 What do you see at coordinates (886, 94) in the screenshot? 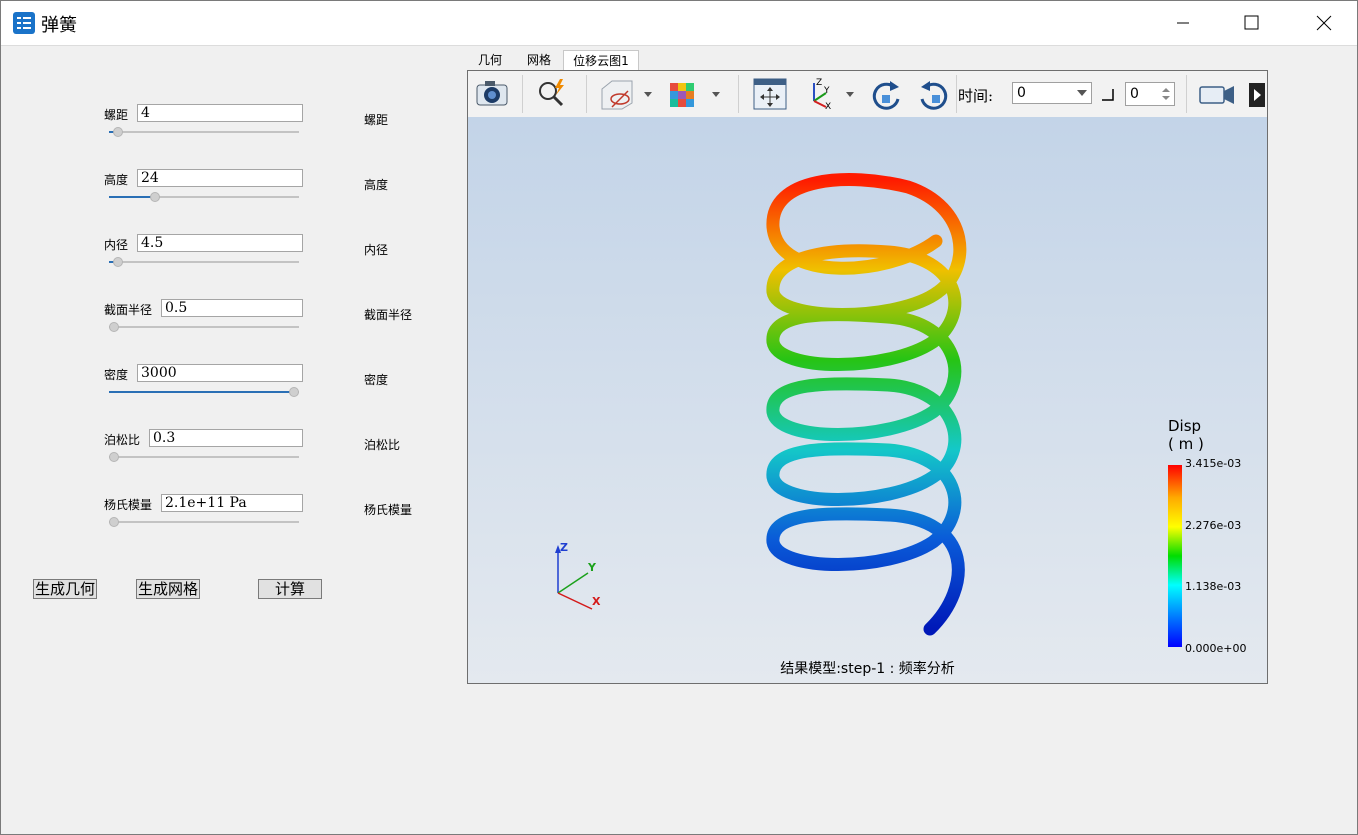
I see `rotate-cw-icon` at bounding box center [886, 94].